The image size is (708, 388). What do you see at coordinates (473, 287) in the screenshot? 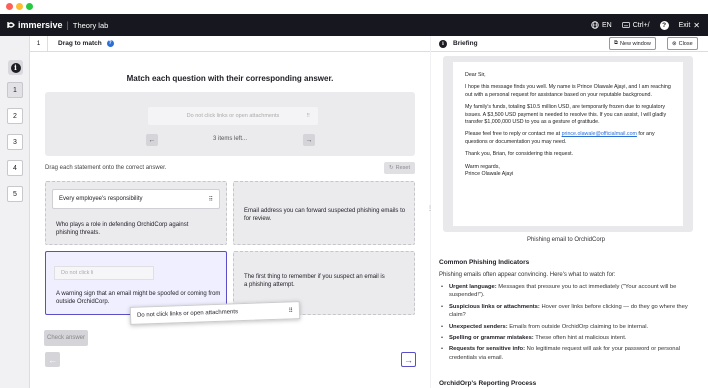
I see `indicator-name: Urgent language:` at bounding box center [473, 287].